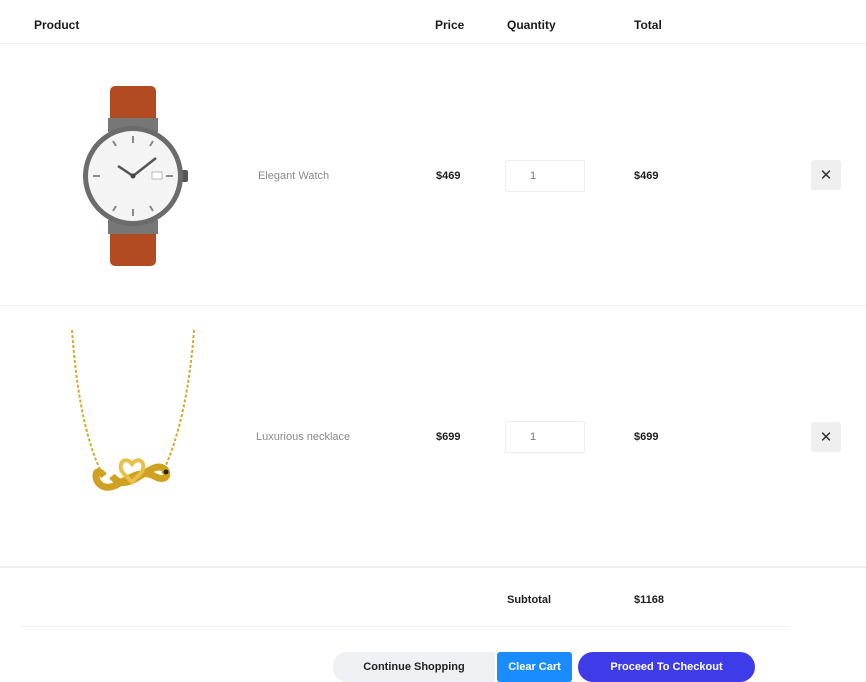 This screenshot has height=682, width=866. Describe the element at coordinates (57, 25) in the screenshot. I see `header-product: Product` at that location.